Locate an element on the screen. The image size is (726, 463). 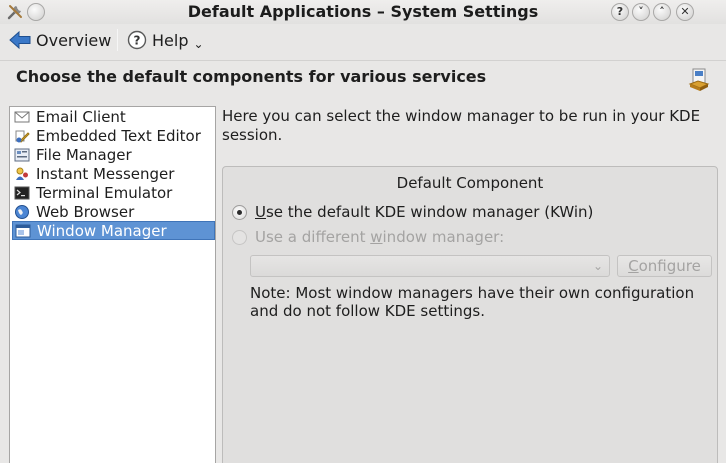
list-item-label: Window Manager is located at coordinates (102, 230).